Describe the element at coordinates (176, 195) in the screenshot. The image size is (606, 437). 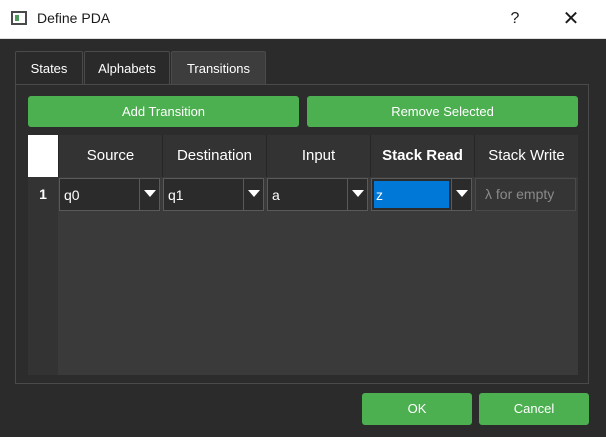
I see `destination-value: q1` at that location.